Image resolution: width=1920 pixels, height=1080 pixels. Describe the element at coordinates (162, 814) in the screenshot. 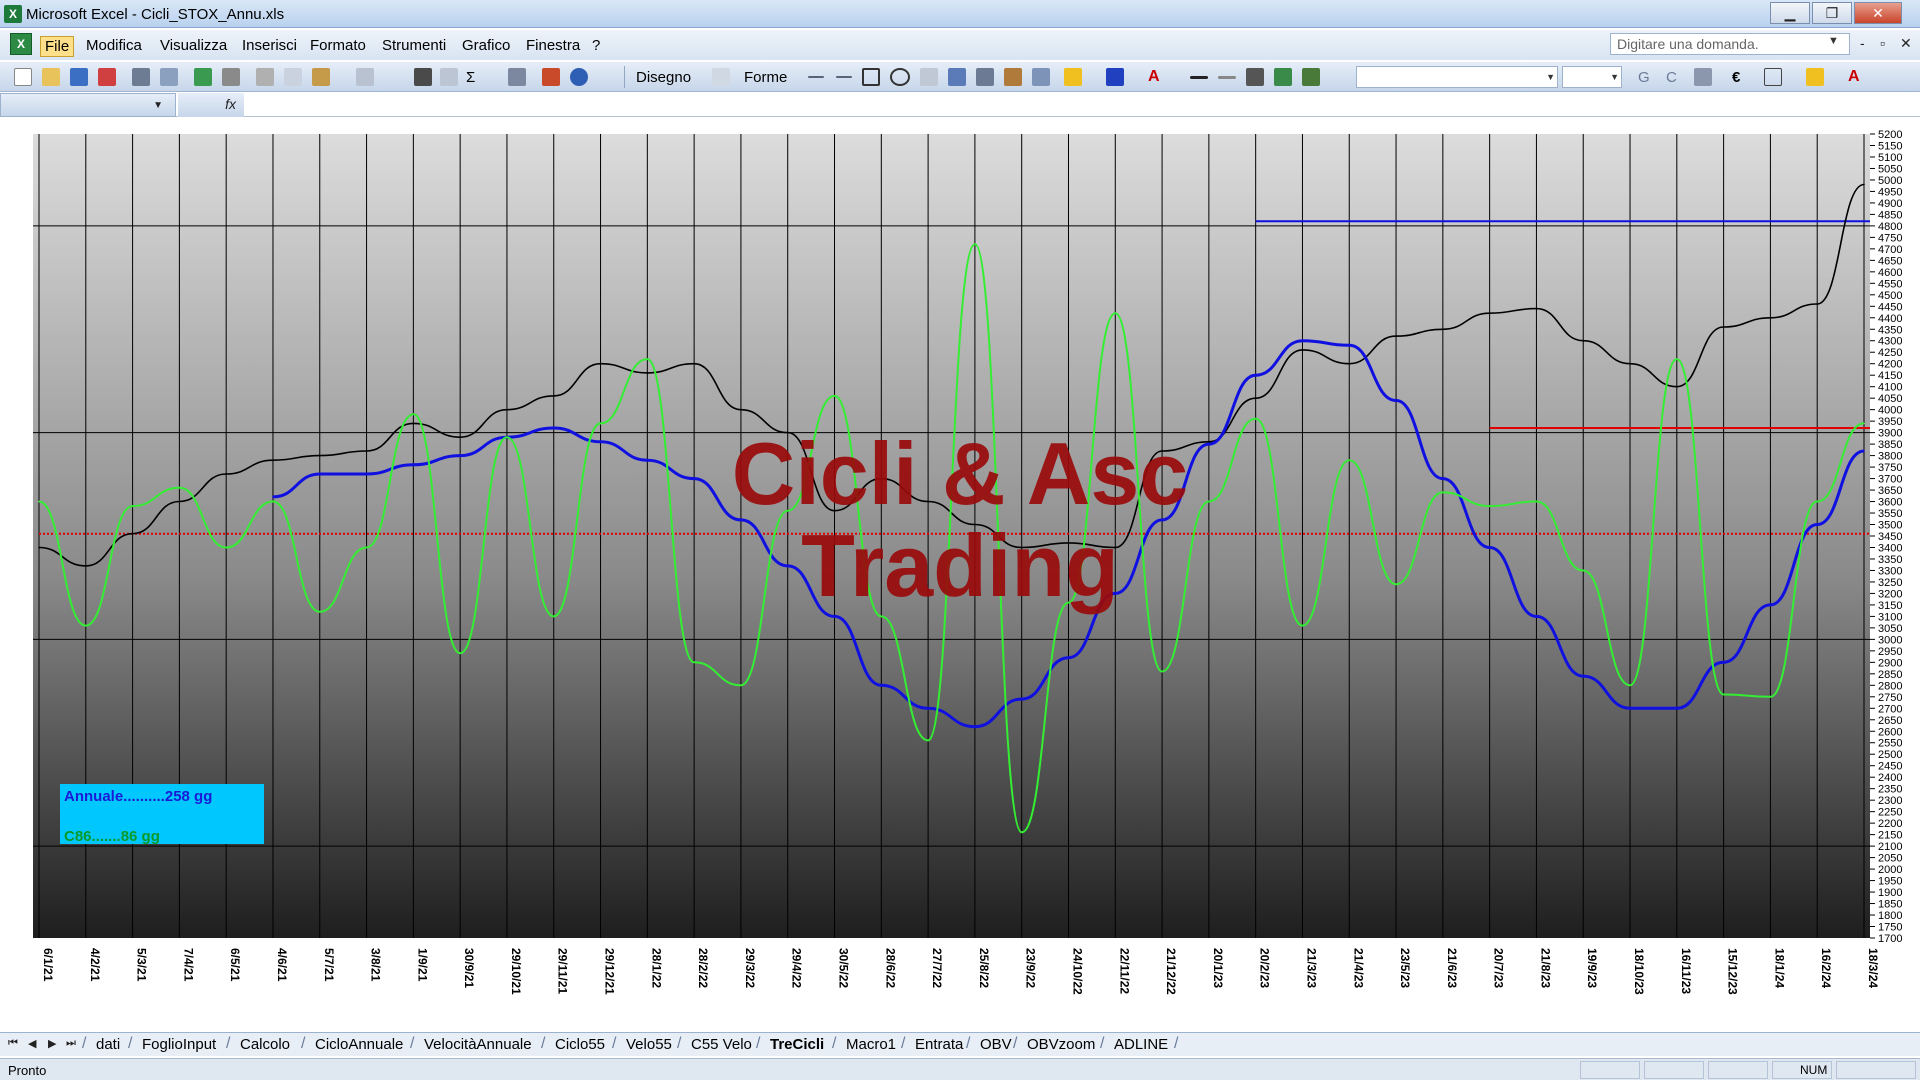

I see `legend-box: Annuale..........258 gg C86.......86 gg` at that location.